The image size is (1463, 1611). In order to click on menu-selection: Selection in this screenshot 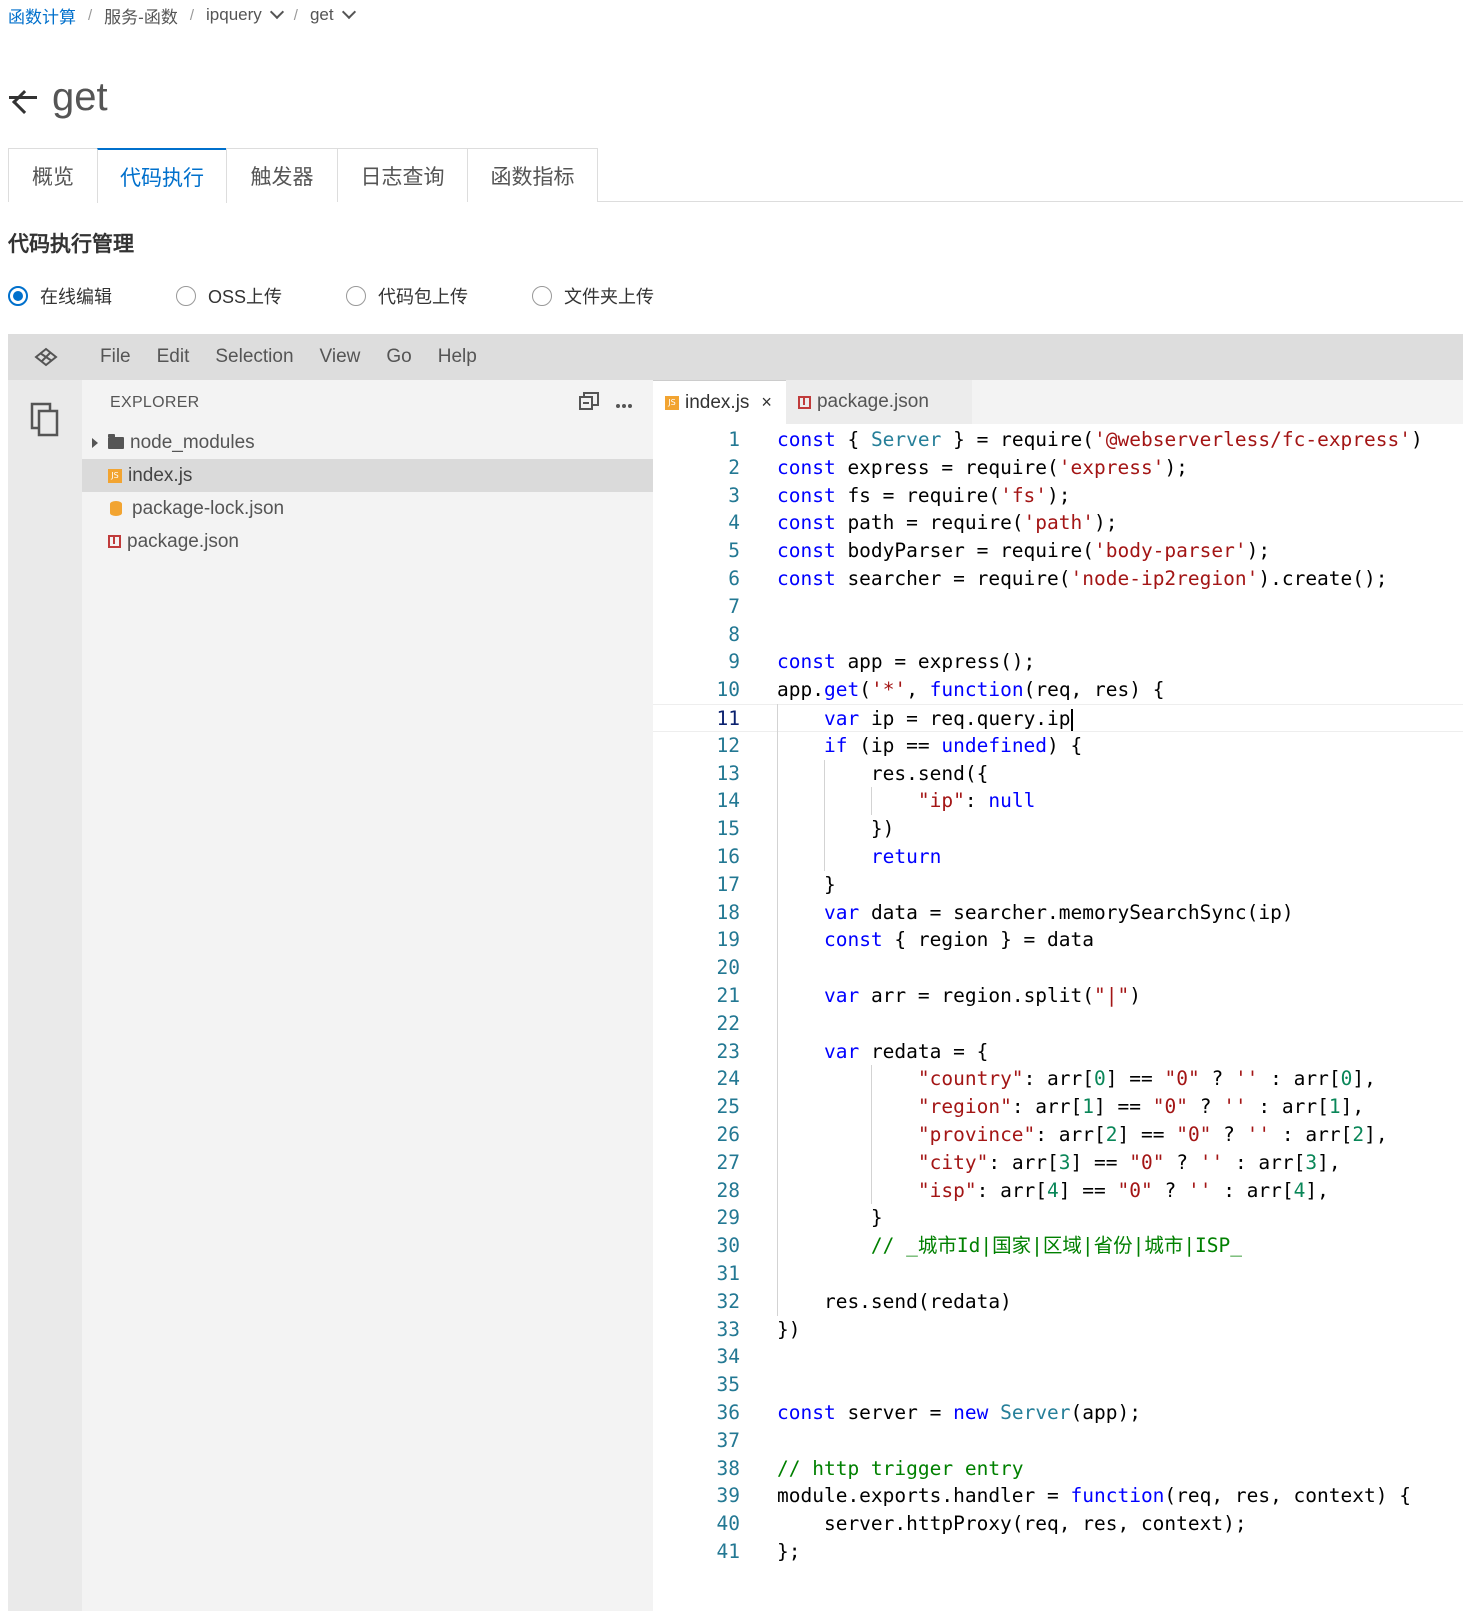, I will do `click(254, 357)`.